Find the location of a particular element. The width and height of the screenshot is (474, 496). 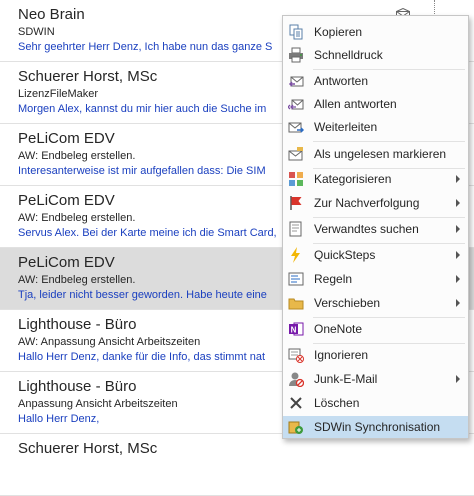

menu-item-allen-antworten: Allen antworten is located at coordinates (375, 104).